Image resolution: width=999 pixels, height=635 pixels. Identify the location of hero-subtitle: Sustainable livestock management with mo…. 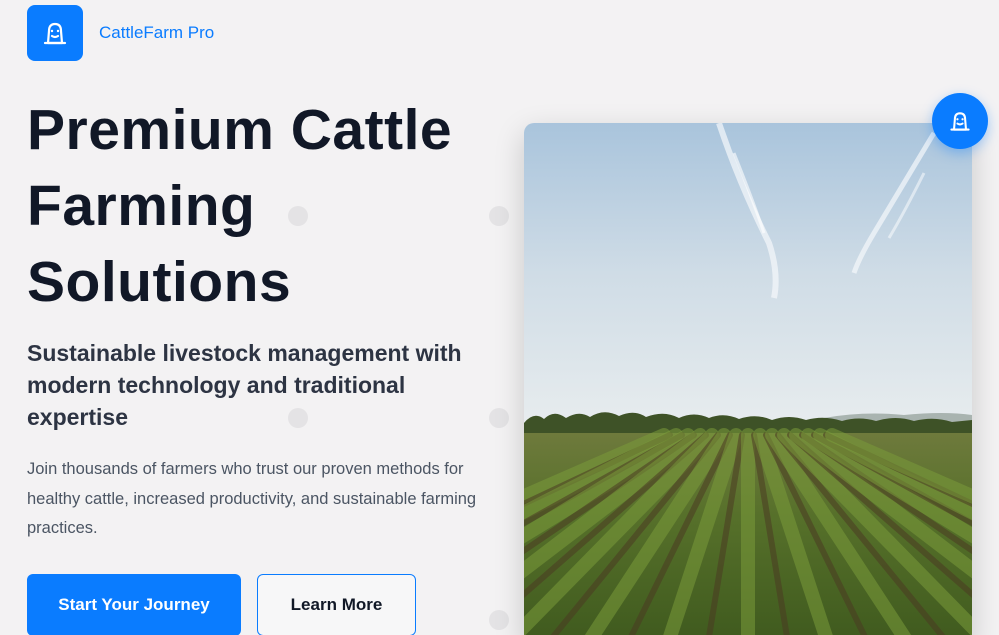
(244, 385).